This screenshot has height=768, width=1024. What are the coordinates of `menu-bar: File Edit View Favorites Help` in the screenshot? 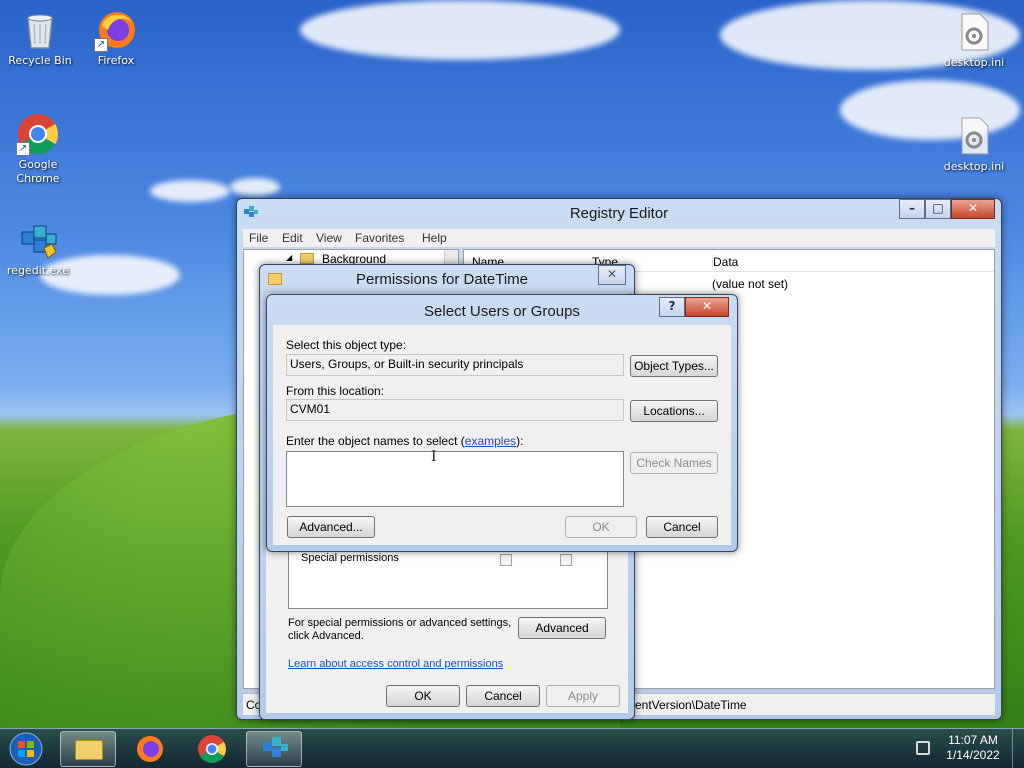 It's located at (619, 238).